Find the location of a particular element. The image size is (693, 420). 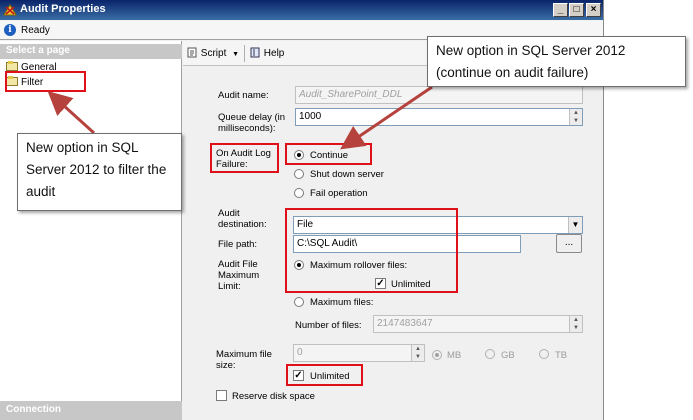

file-path-label: File path: is located at coordinates (238, 244).